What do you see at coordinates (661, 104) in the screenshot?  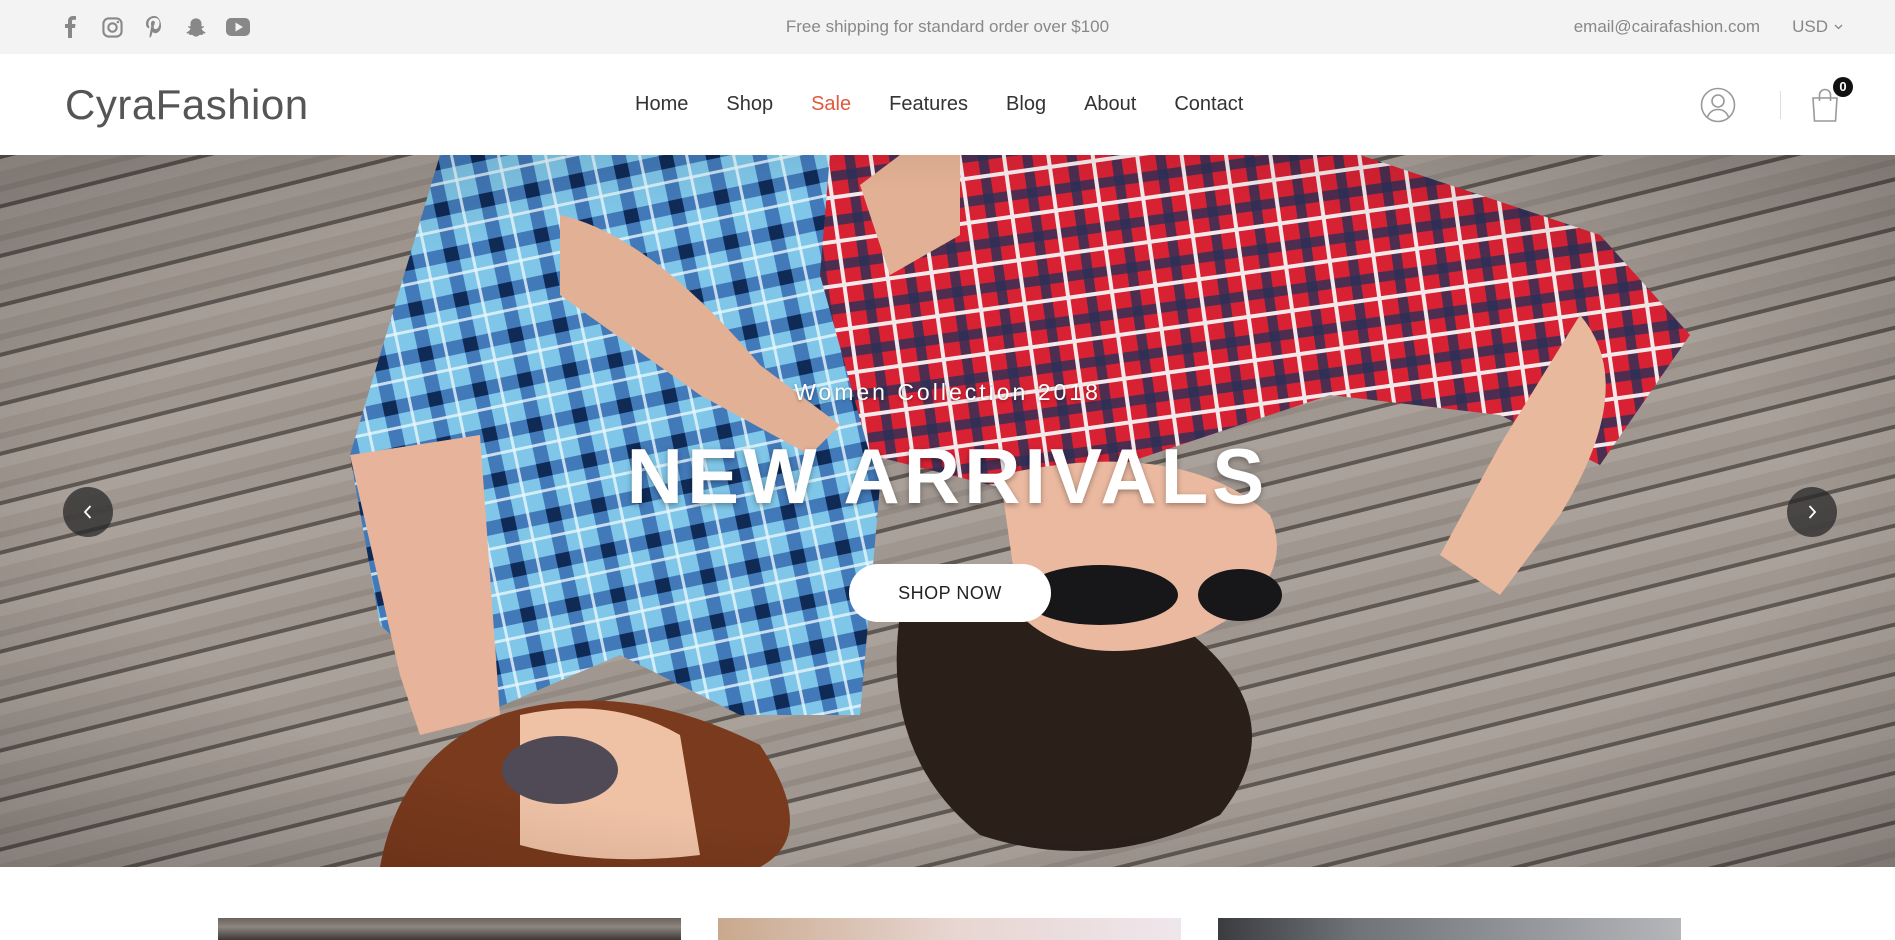 I see `nav-item-home: Home` at bounding box center [661, 104].